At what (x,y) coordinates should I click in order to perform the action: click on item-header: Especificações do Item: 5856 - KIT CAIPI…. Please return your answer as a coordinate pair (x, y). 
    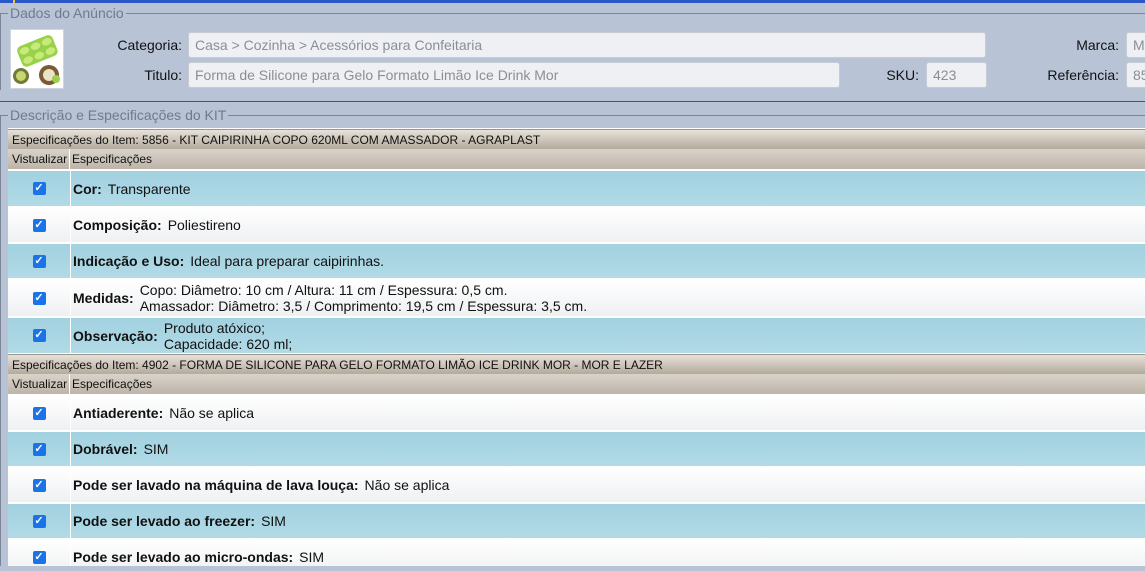
    Looking at the image, I should click on (576, 139).